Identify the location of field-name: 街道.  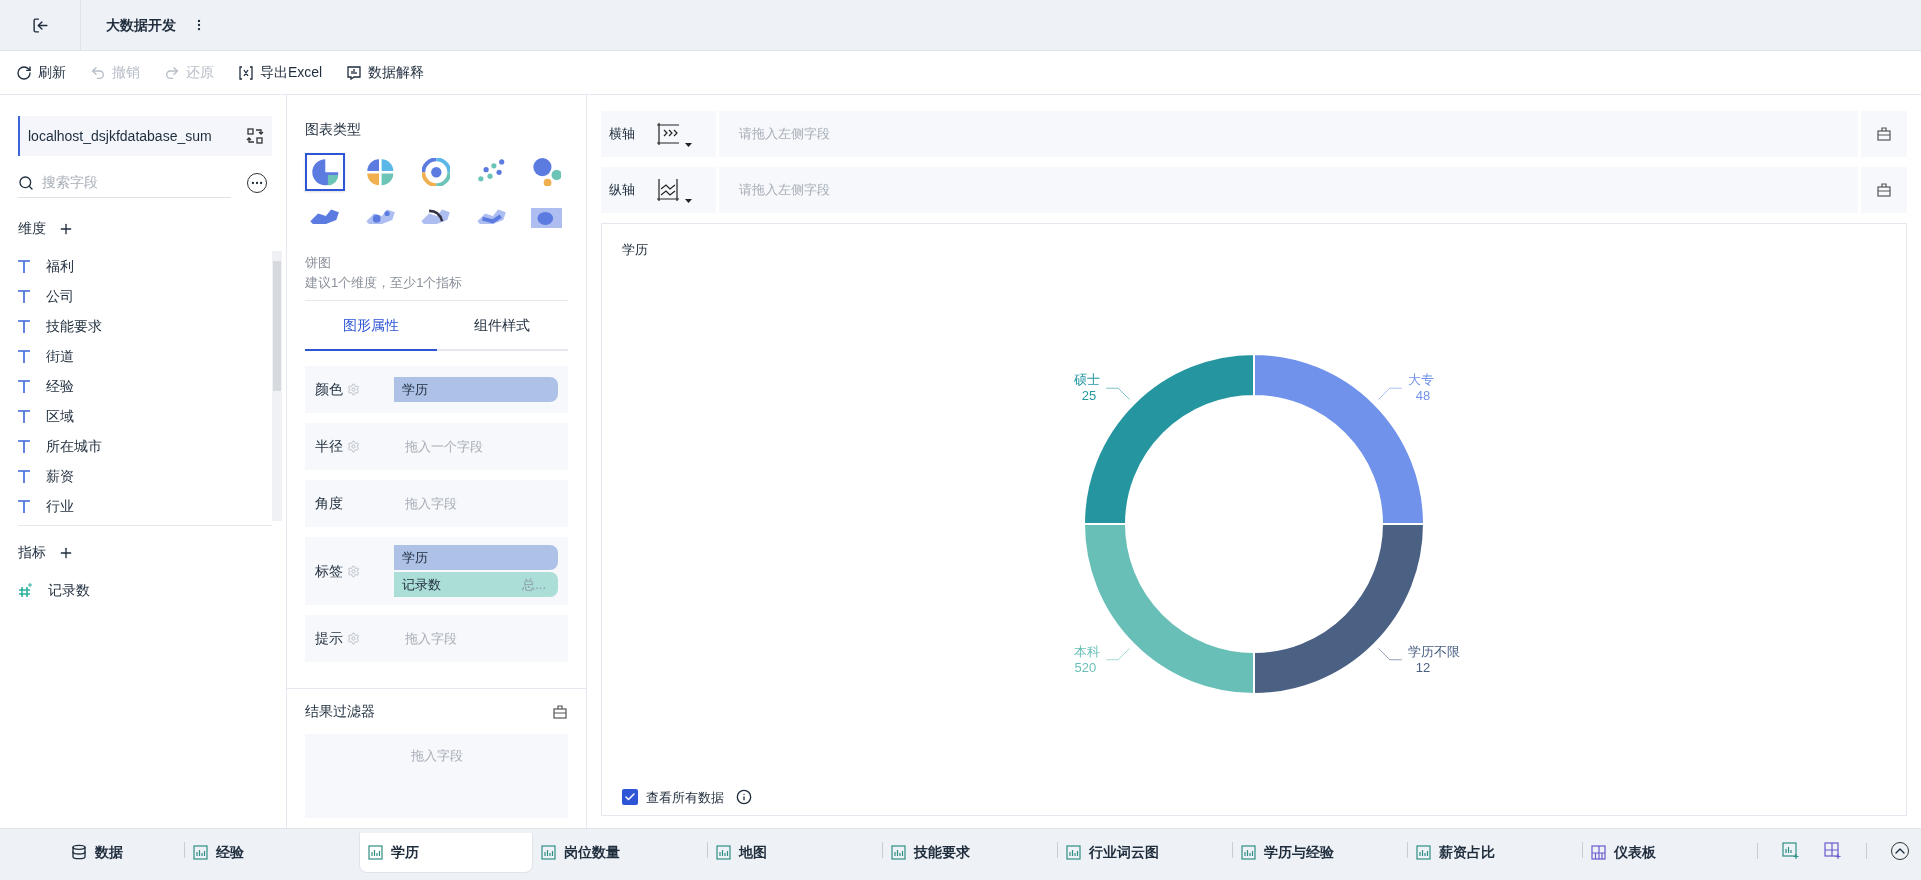
(60, 356).